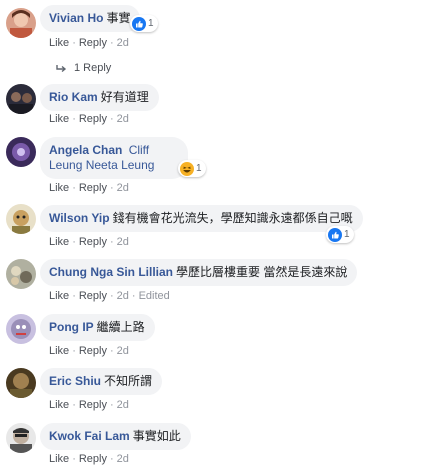 The width and height of the screenshot is (442, 469). I want to click on comment-actions: Like · Reply · 2d · Edited, so click(109, 296).